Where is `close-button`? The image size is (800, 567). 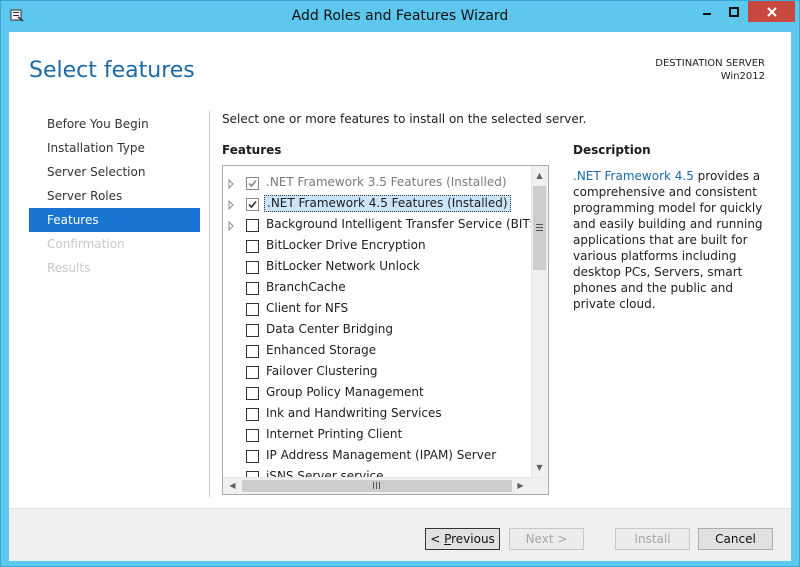
close-button is located at coordinates (771, 11).